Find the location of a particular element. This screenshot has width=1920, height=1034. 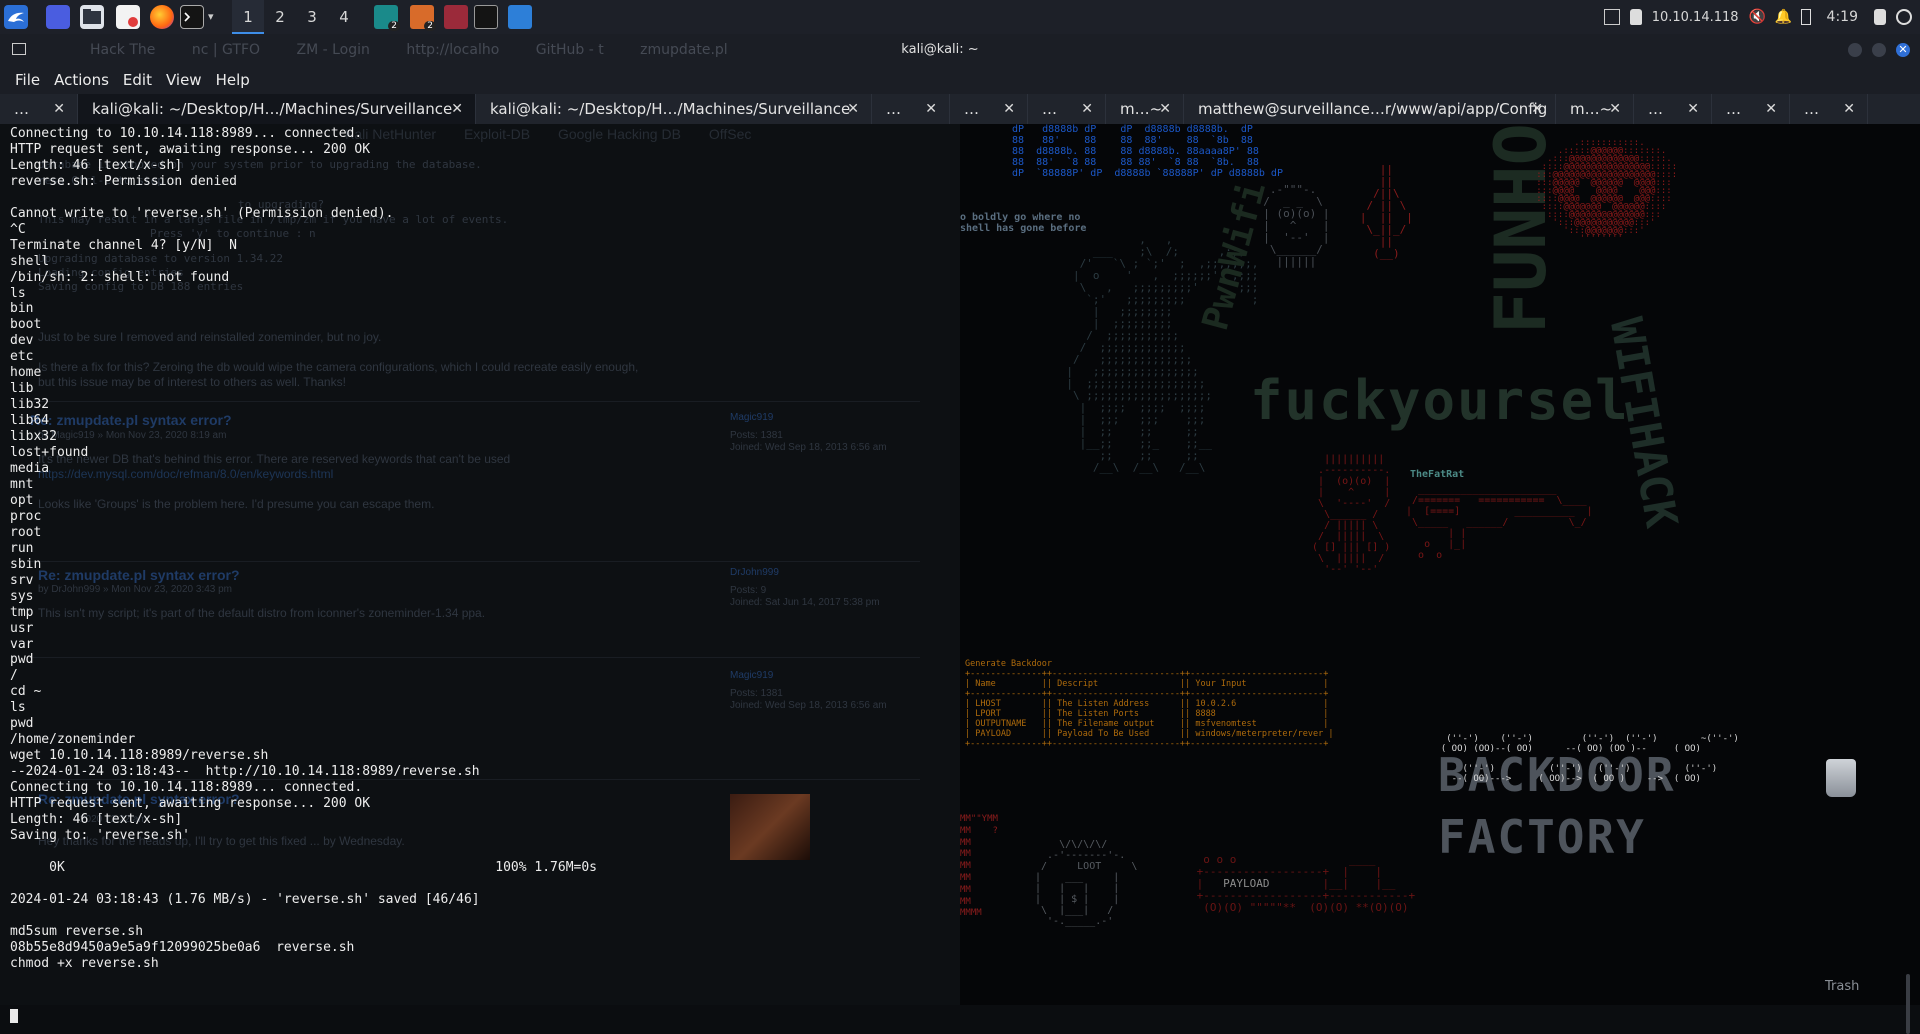

lock-screen-icon is located at coordinates (1880, 17).